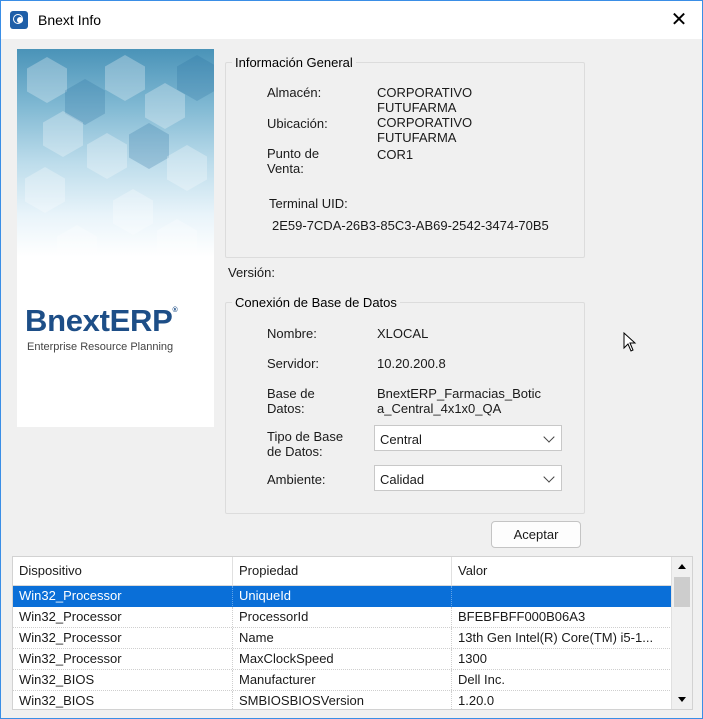  Describe the element at coordinates (123, 571) in the screenshot. I see `column-header-dispositivo: Dispositivo` at that location.